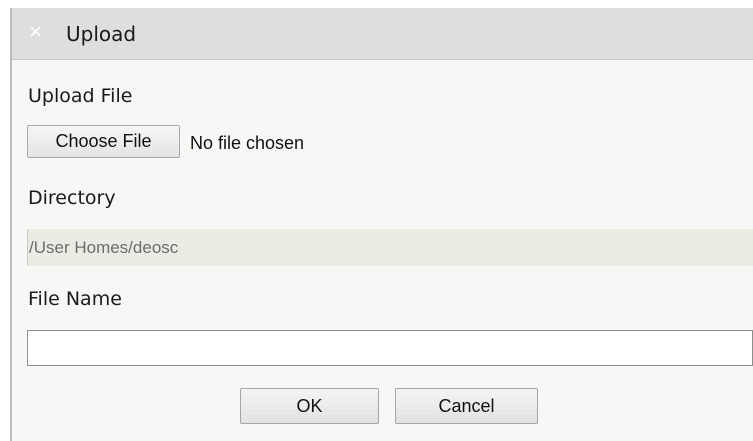 The image size is (753, 441). What do you see at coordinates (390, 348) in the screenshot?
I see `file-name-input` at bounding box center [390, 348].